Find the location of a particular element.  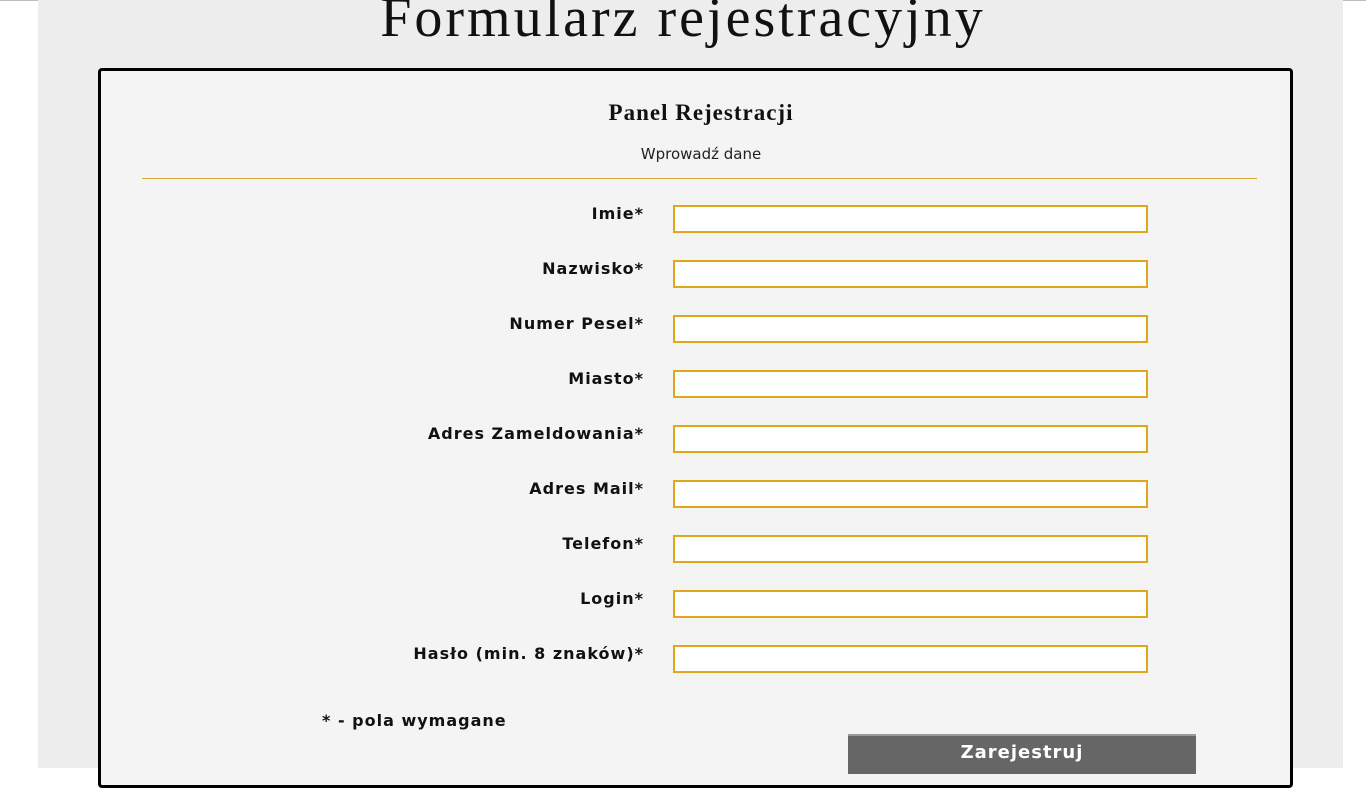

first-name-label: Imie* is located at coordinates (617, 213).